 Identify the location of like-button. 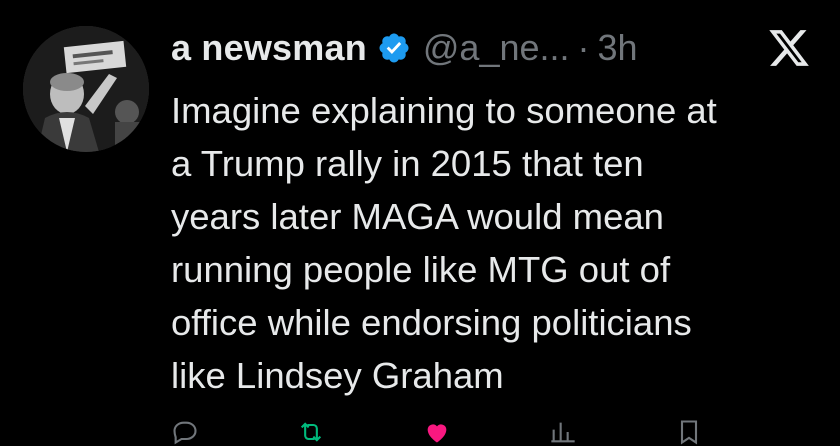
(486, 432).